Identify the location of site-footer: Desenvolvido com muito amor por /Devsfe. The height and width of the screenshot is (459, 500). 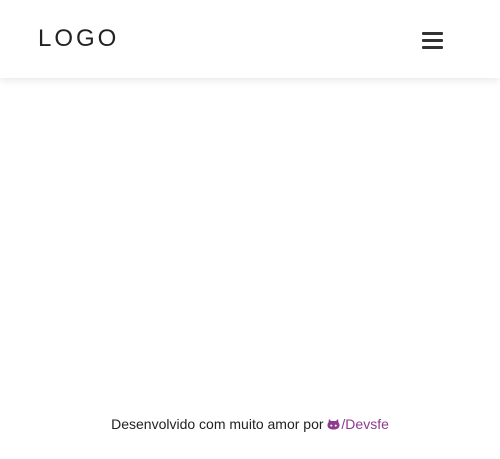
(250, 424).